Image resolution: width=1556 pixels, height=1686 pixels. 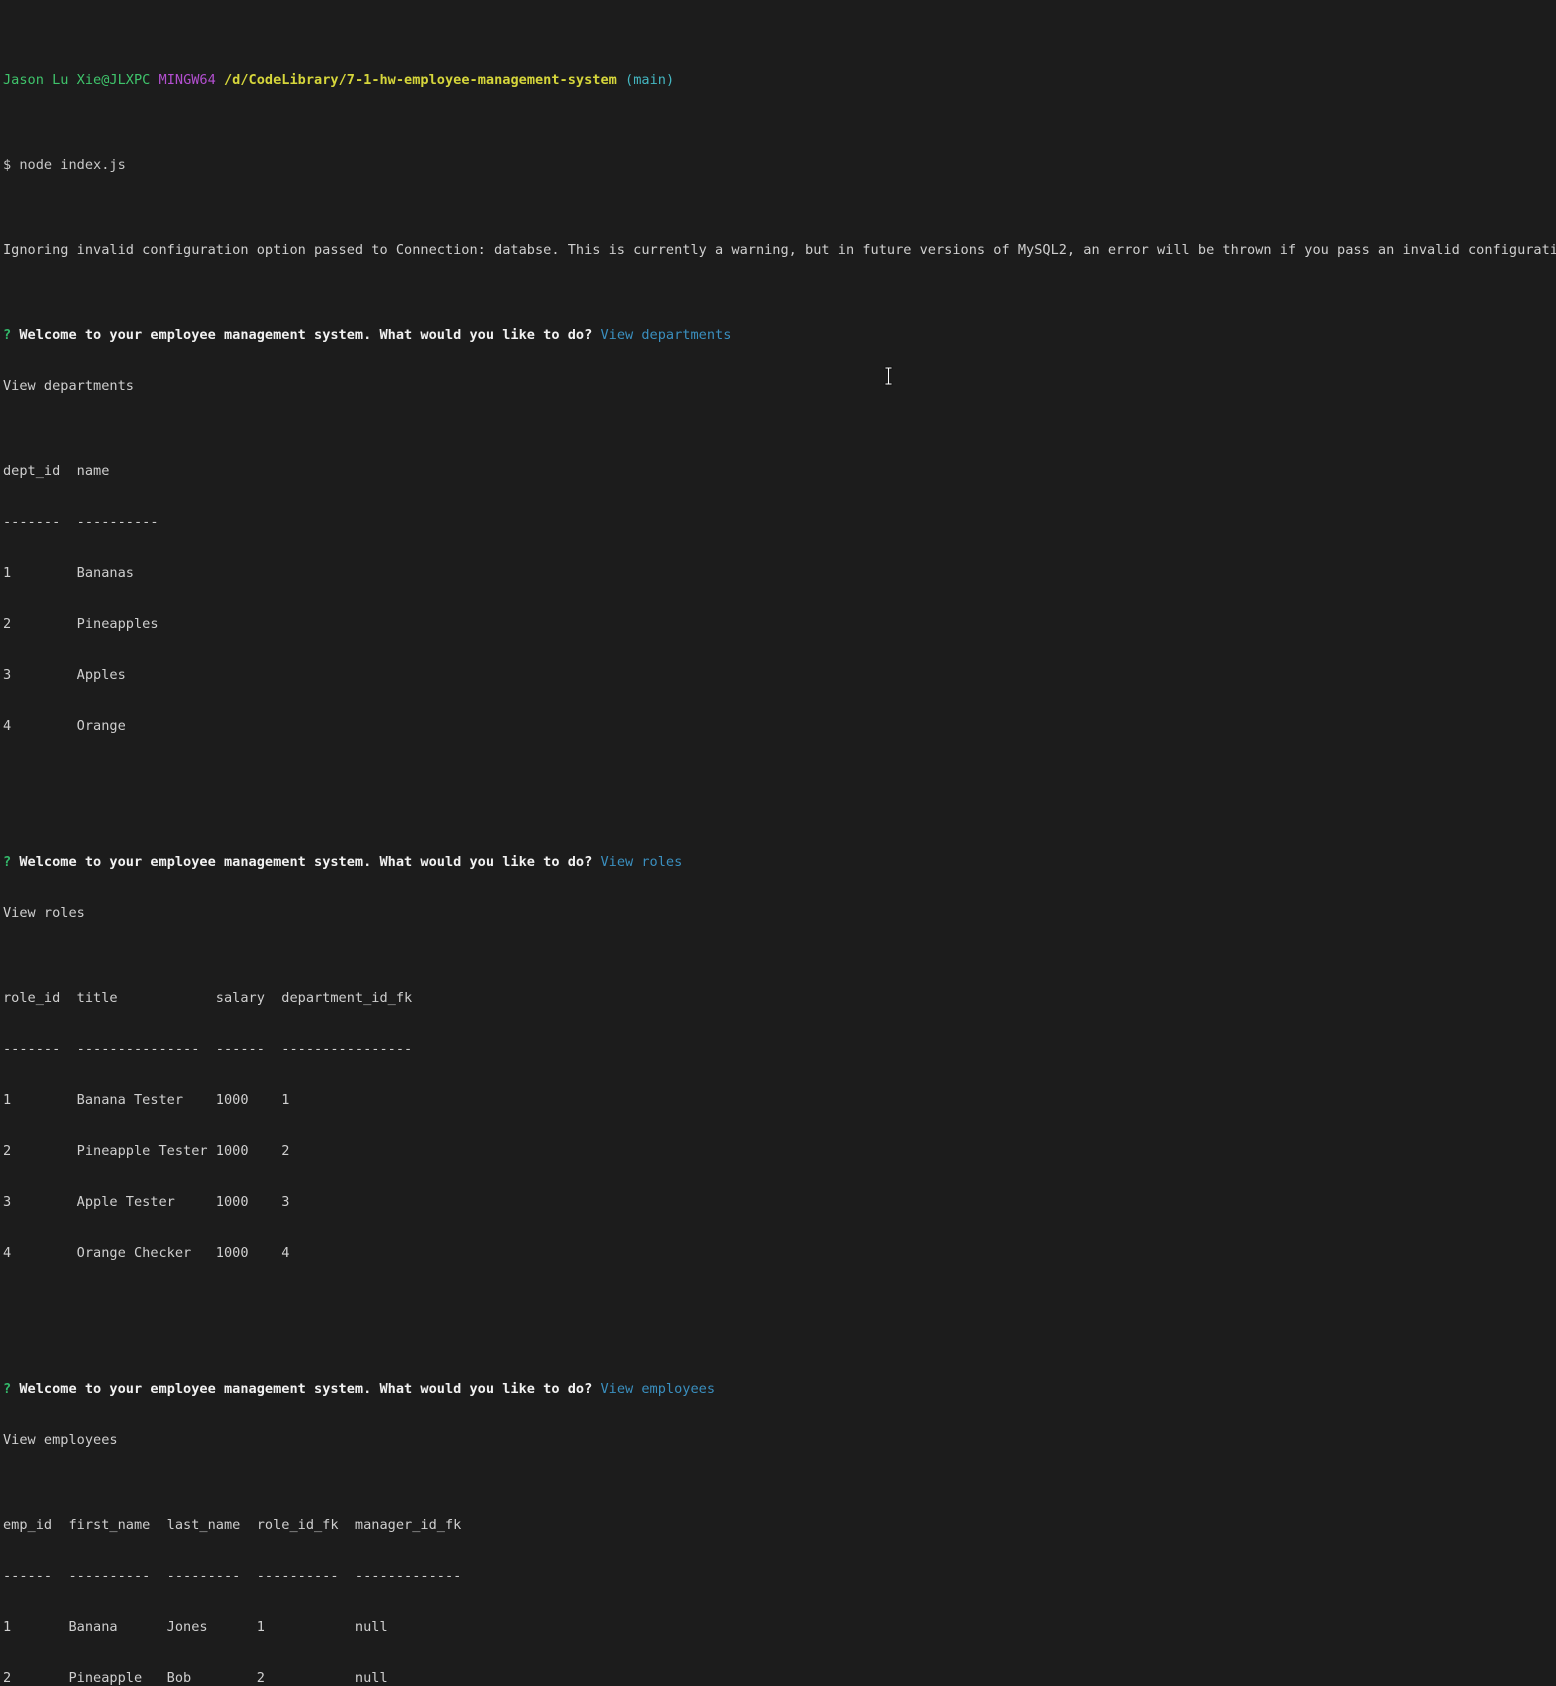 What do you see at coordinates (7, 165) in the screenshot?
I see `prompt-symbol: $` at bounding box center [7, 165].